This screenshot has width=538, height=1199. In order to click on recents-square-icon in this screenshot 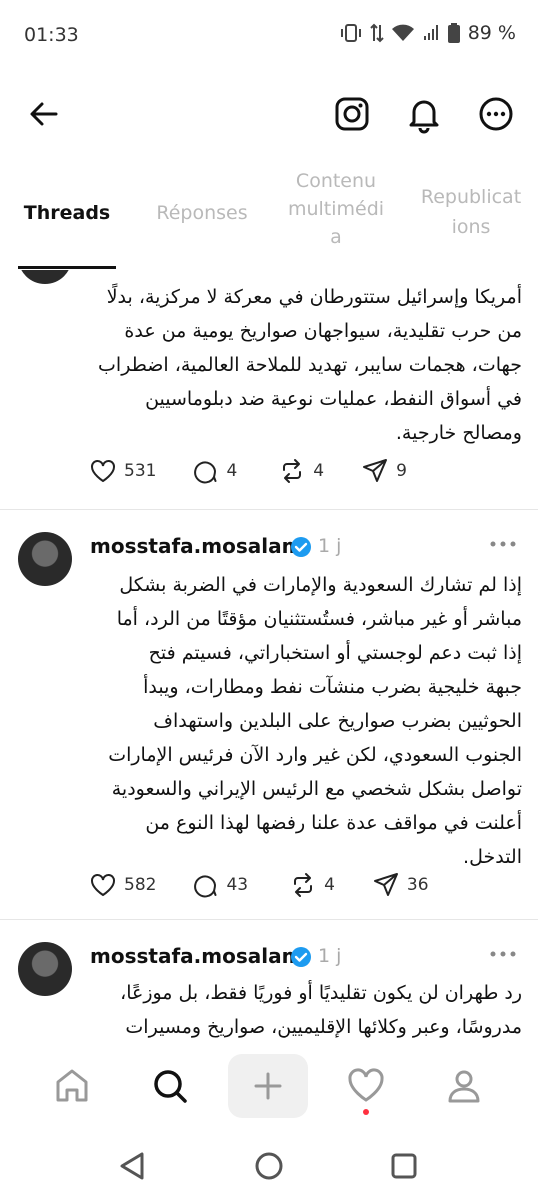, I will do `click(404, 1166)`.